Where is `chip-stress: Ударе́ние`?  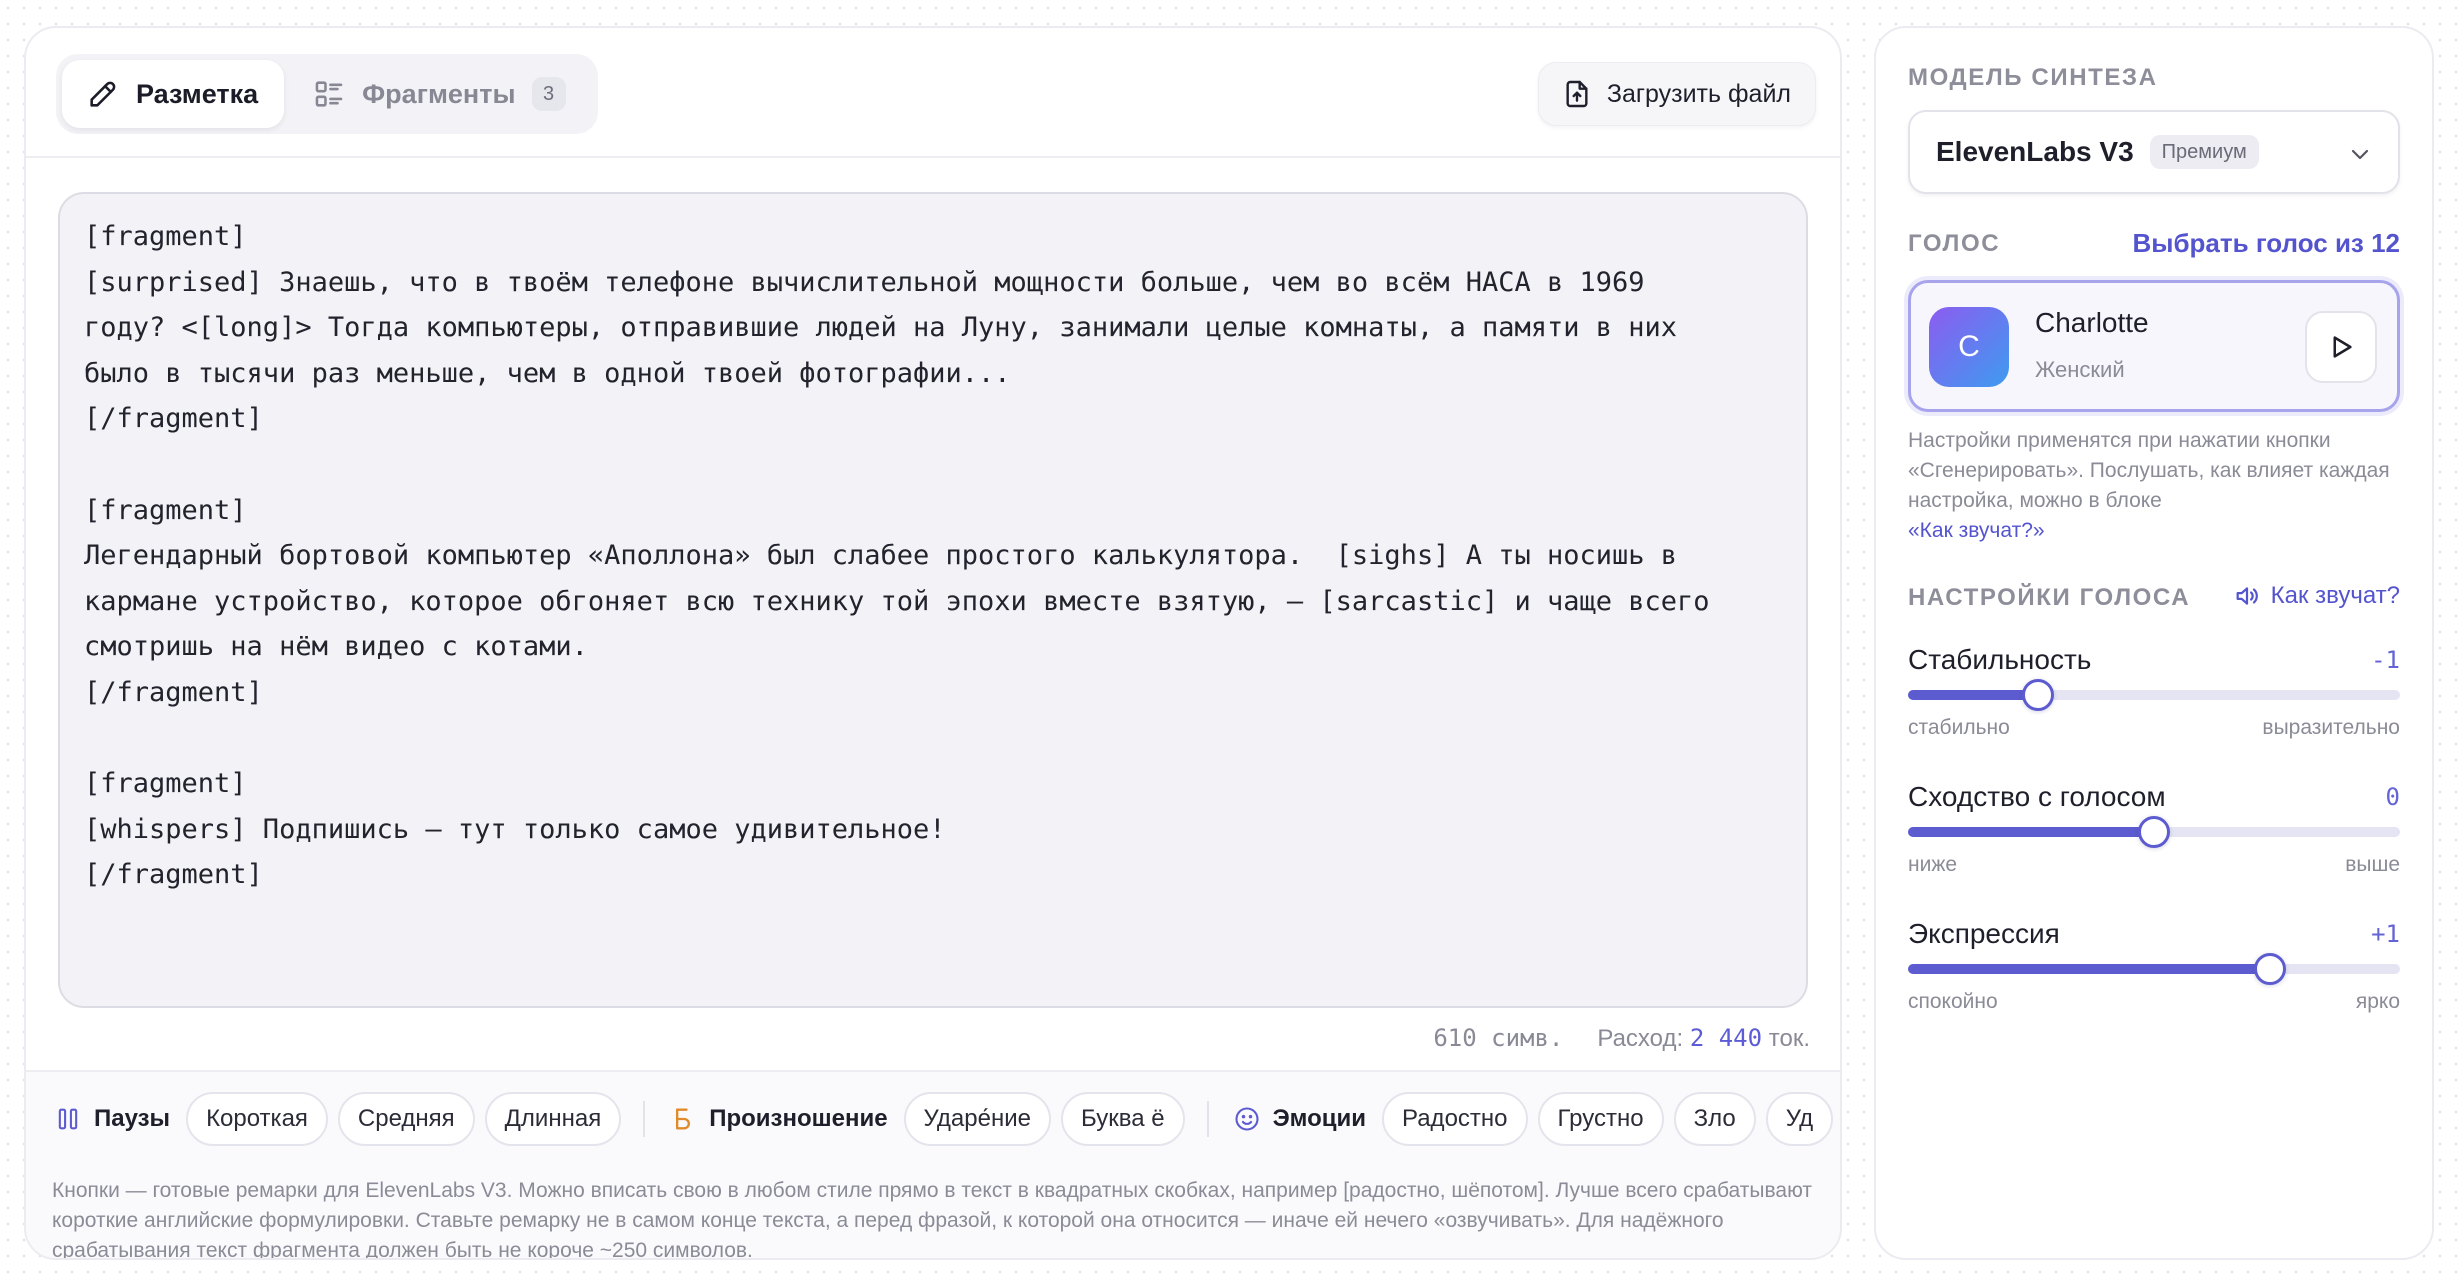 chip-stress: Ударе́ние is located at coordinates (977, 1119).